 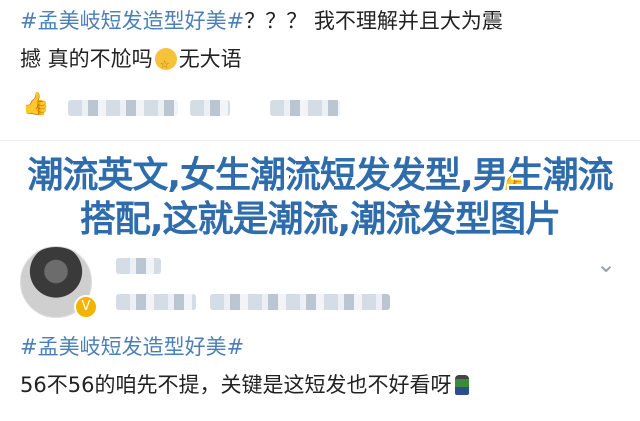 What do you see at coordinates (35, 104) in the screenshot?
I see `thumbs-up-icon: 👍` at bounding box center [35, 104].